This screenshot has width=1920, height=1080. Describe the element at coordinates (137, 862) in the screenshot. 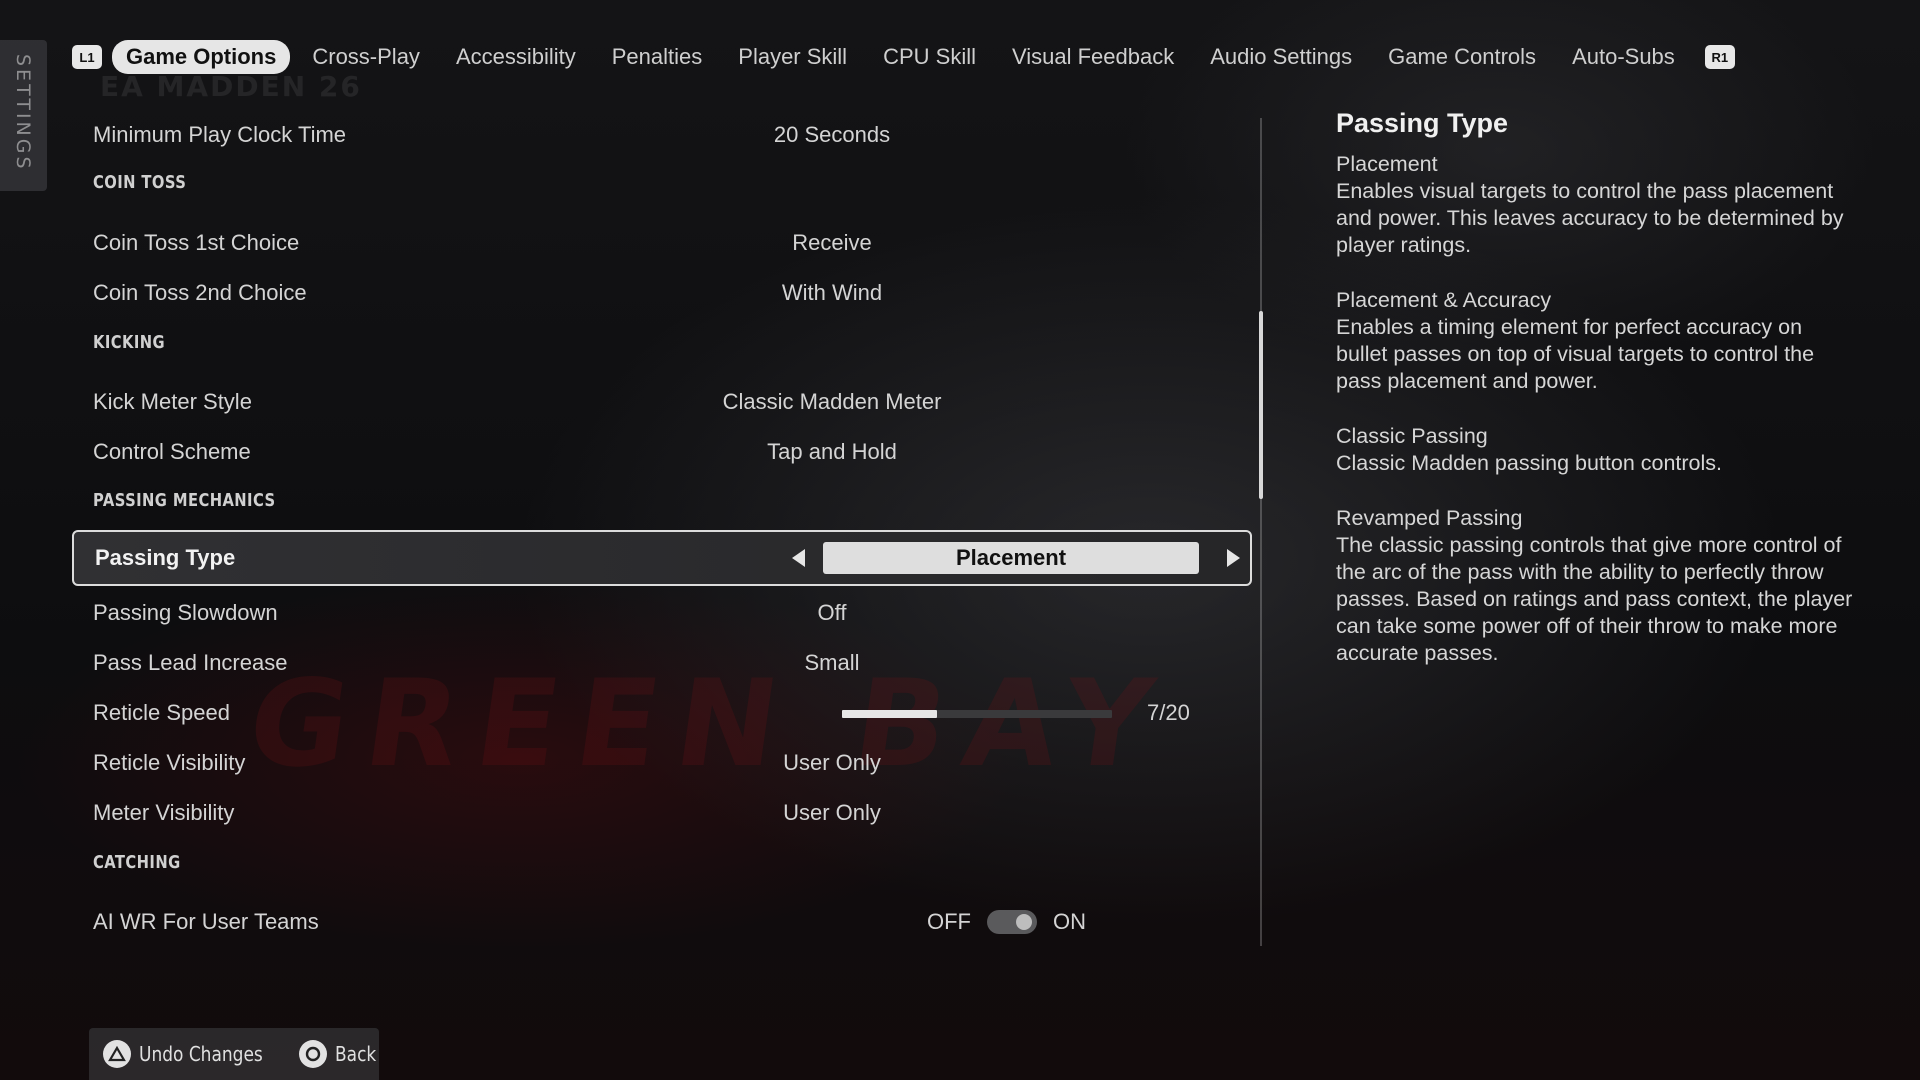

I see `section-header-catching: CATCHING` at that location.